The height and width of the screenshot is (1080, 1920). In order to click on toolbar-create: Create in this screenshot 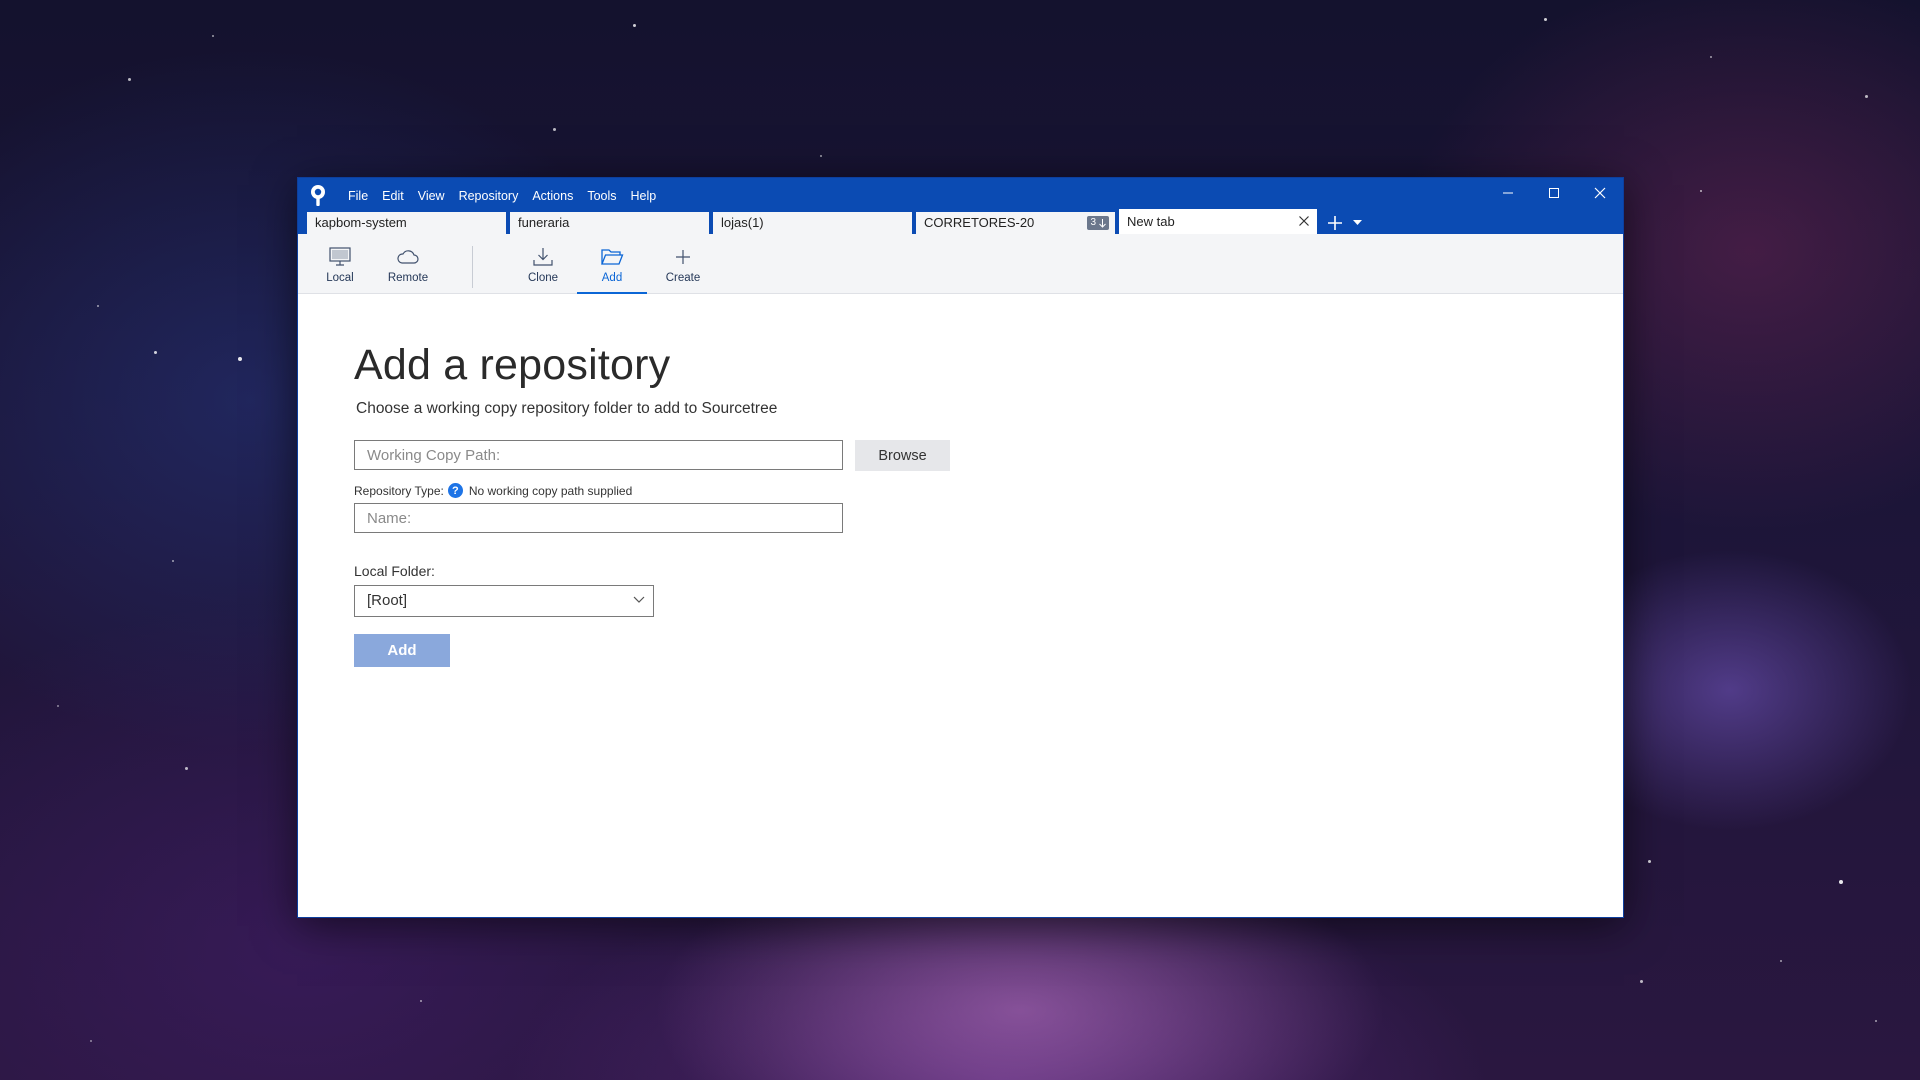, I will do `click(683, 264)`.